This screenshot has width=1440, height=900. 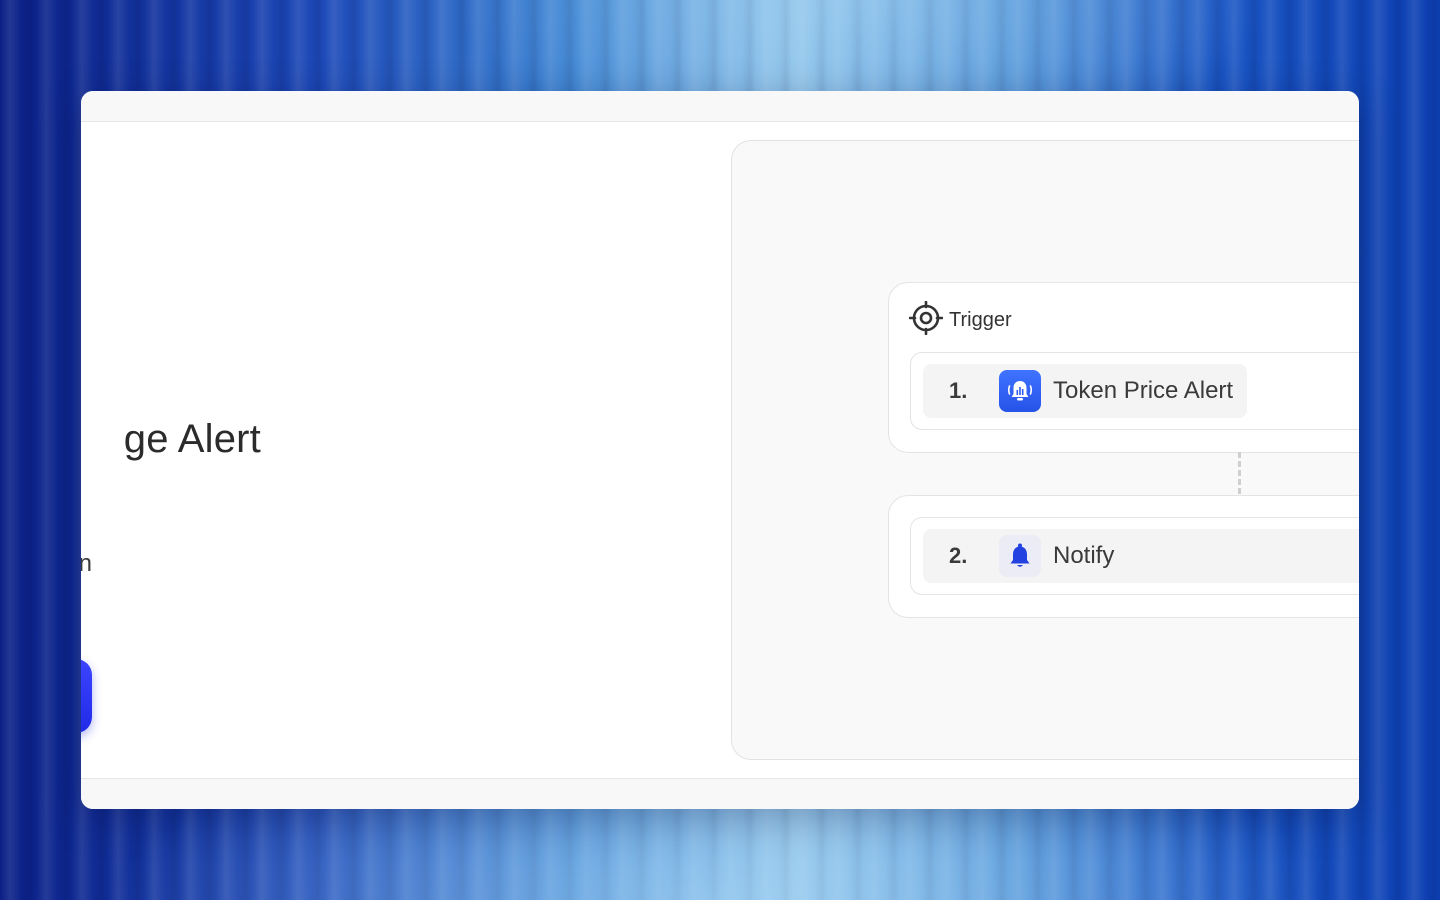 I want to click on action-step-pill: 2. Notify, so click(x=1141, y=556).